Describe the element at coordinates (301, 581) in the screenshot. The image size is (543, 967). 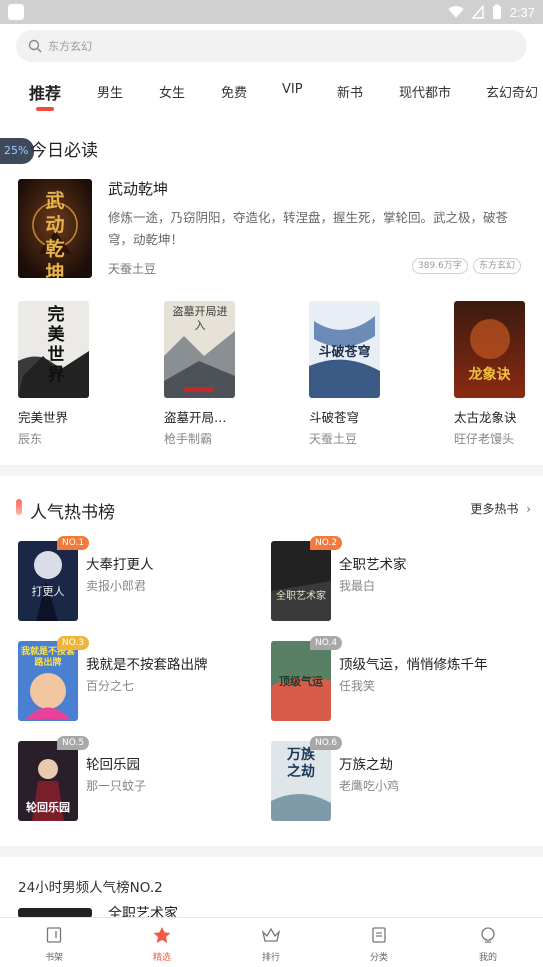
I see `book-cover: 全职艺术家` at that location.